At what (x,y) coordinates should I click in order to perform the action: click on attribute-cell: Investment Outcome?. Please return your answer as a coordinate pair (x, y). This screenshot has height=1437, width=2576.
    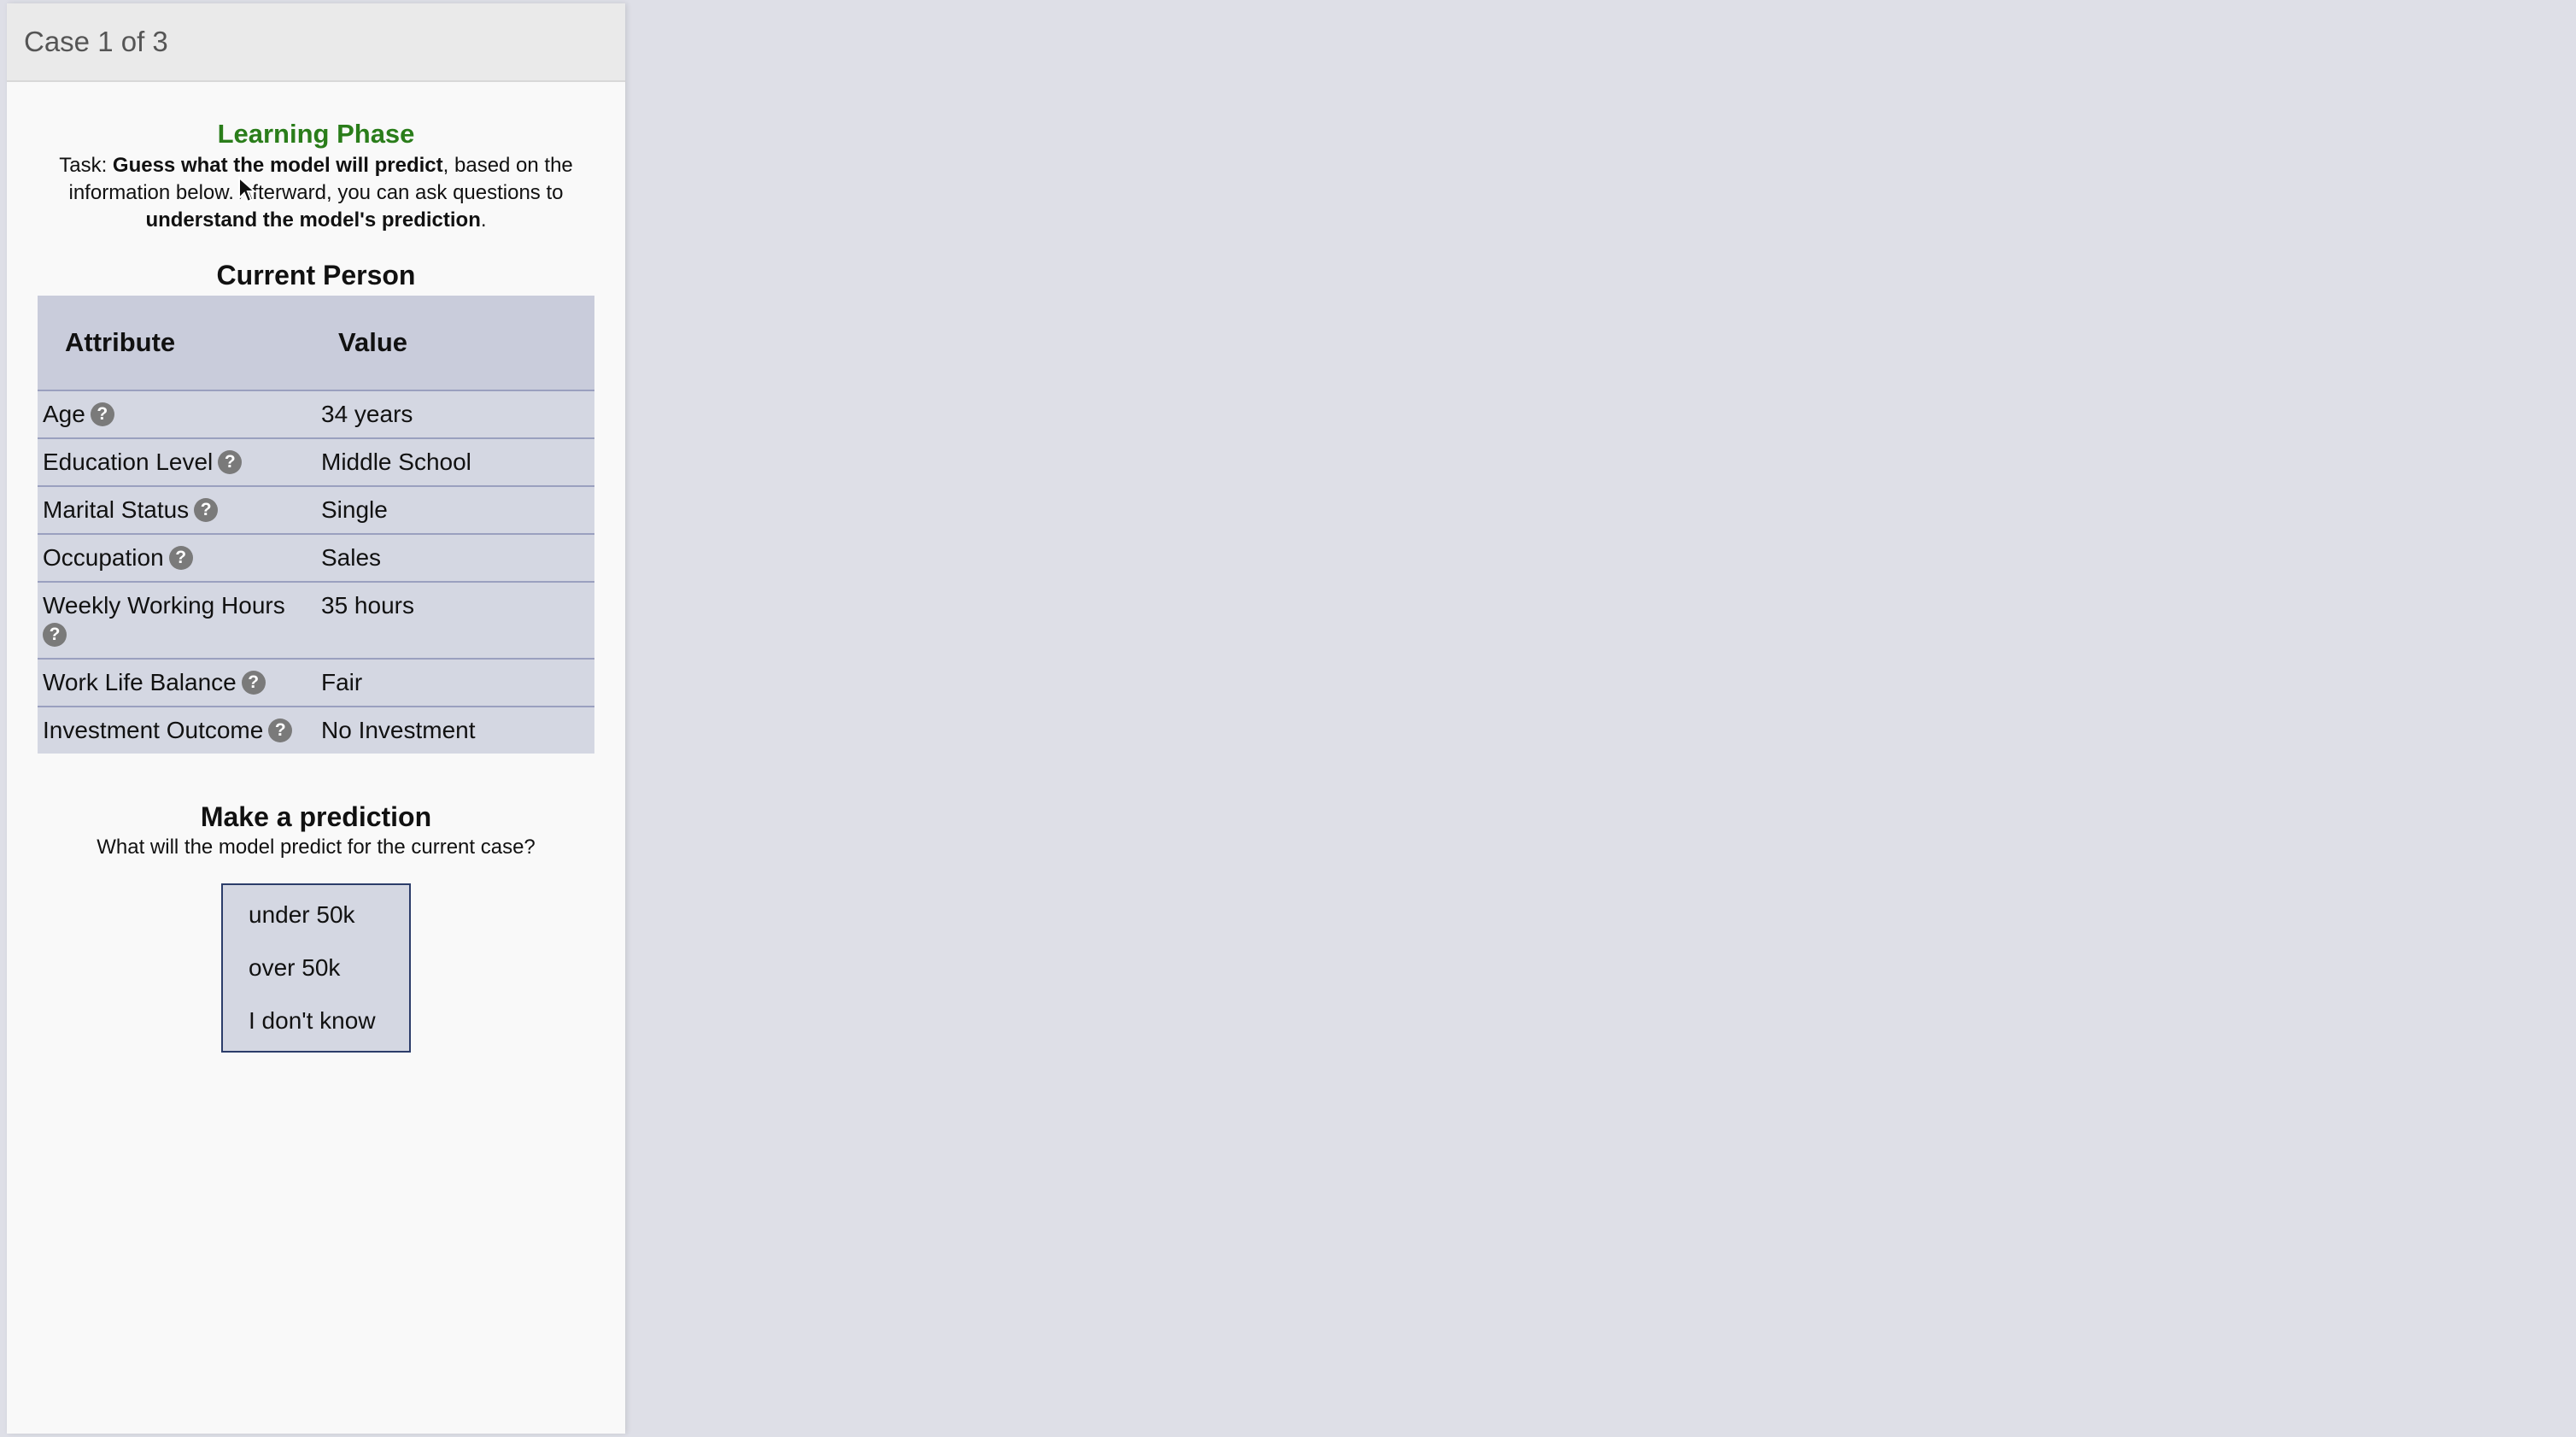
    Looking at the image, I should click on (177, 730).